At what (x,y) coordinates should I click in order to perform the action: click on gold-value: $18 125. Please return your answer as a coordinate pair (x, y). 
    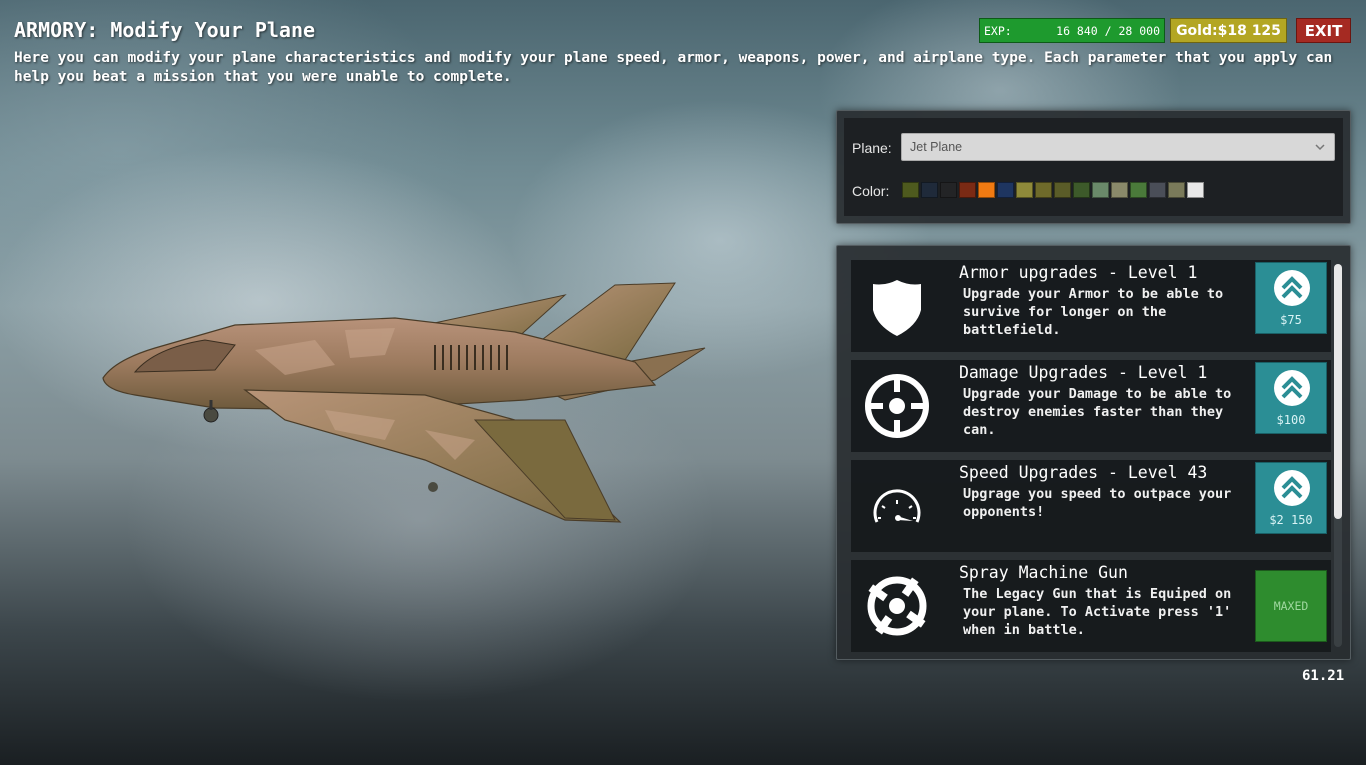
    Looking at the image, I should click on (1249, 30).